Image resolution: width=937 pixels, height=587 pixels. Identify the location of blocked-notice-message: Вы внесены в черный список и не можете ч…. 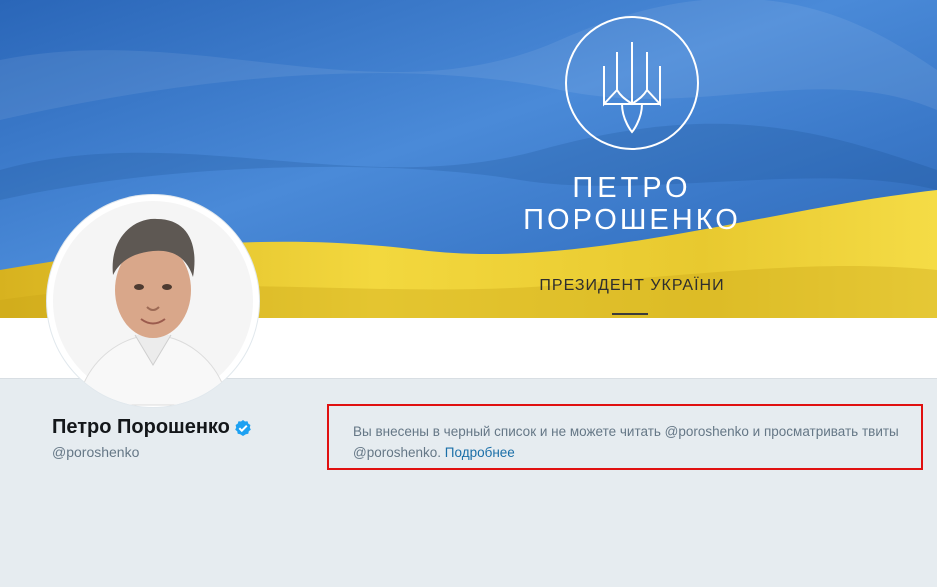
(626, 442).